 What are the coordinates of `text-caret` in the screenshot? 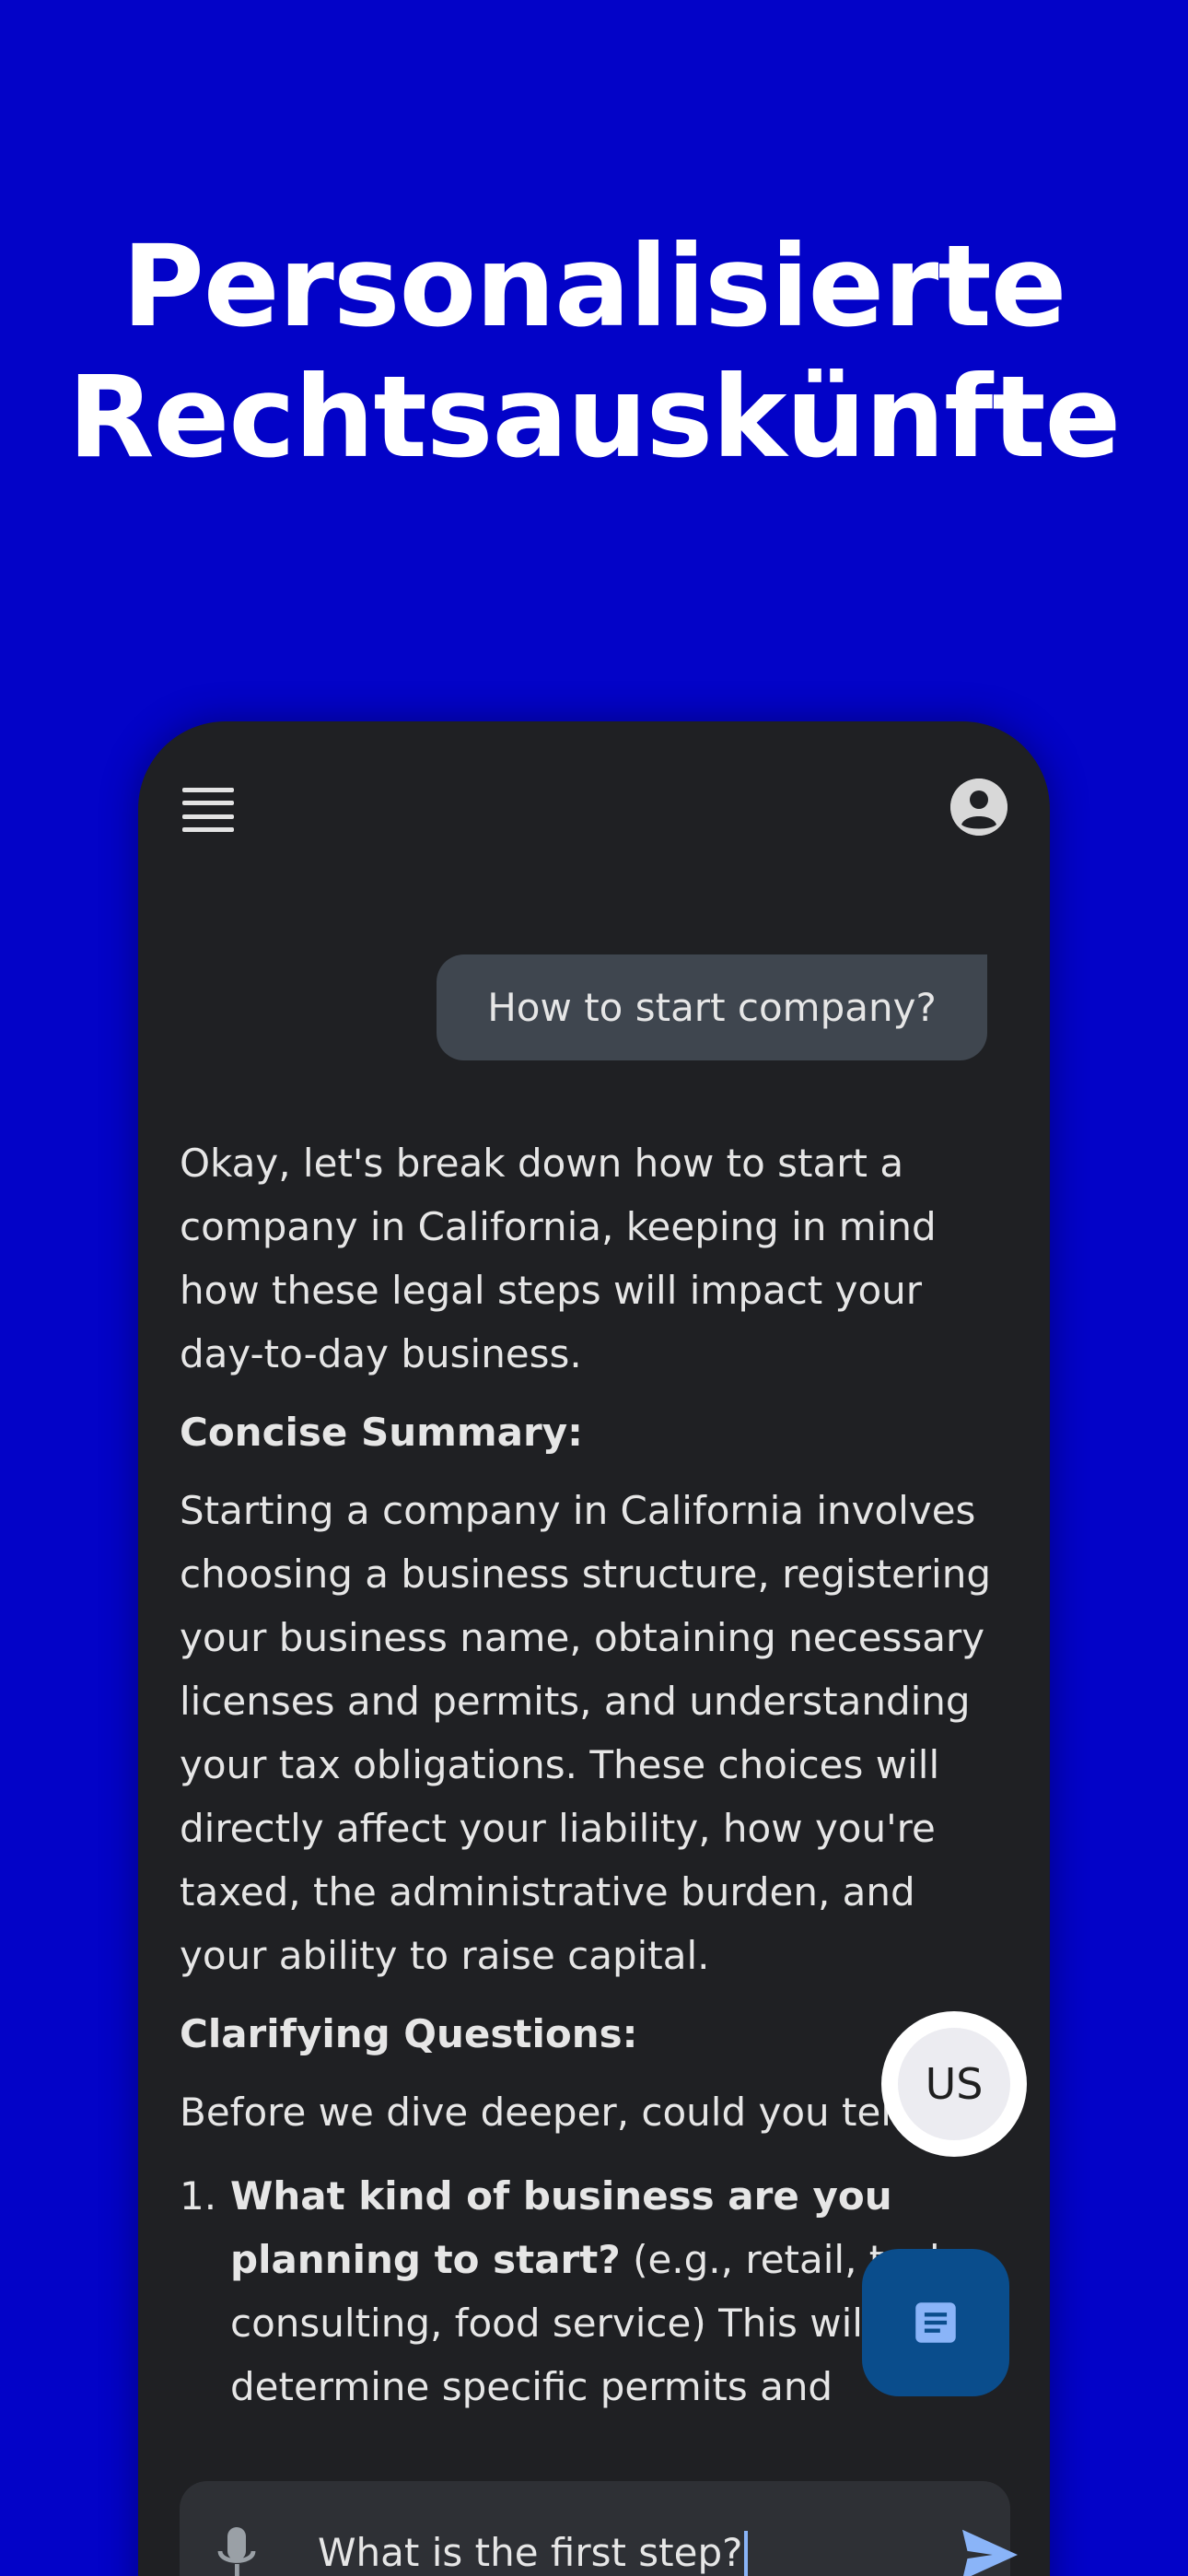 It's located at (746, 2553).